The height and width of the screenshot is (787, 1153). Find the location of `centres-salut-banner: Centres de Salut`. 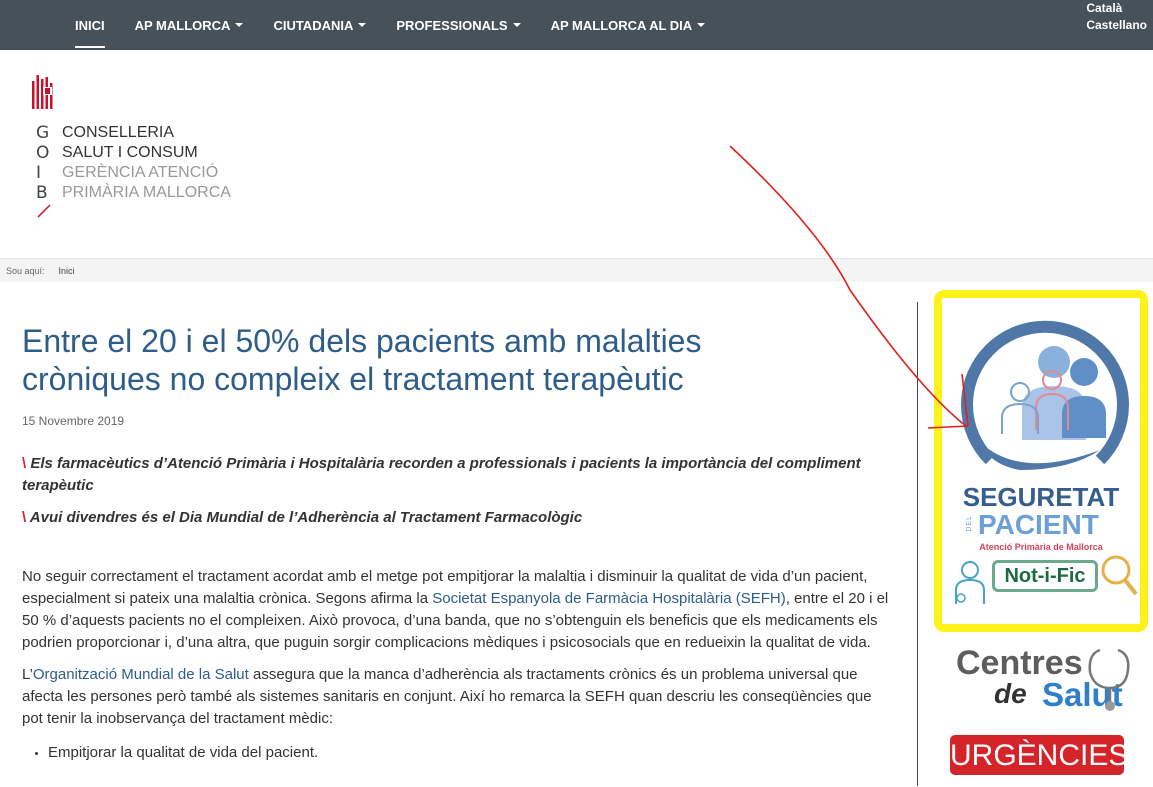

centres-salut-banner: Centres de Salut is located at coordinates (1046, 681).